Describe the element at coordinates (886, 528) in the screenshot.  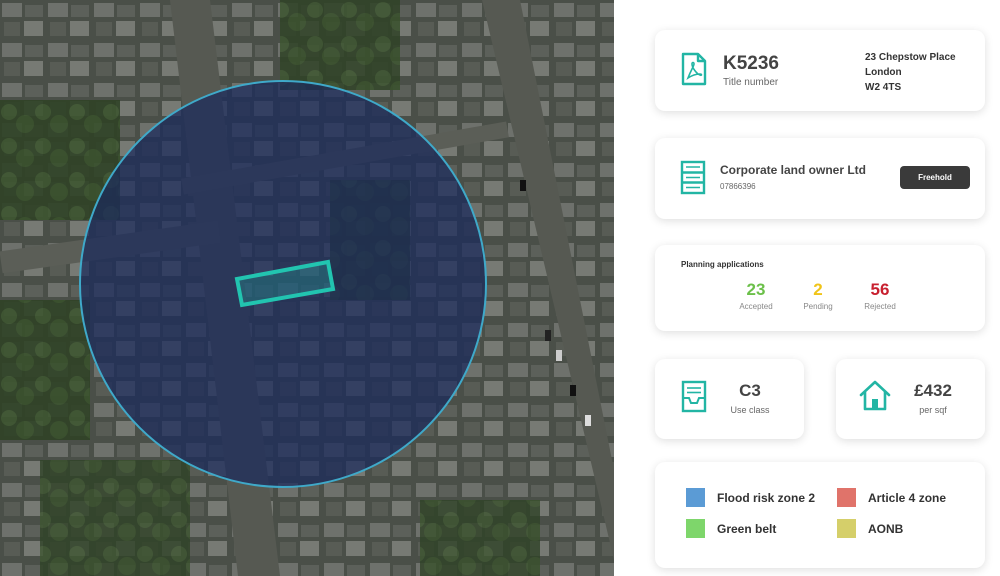
I see `aonb-label: AONB` at that location.